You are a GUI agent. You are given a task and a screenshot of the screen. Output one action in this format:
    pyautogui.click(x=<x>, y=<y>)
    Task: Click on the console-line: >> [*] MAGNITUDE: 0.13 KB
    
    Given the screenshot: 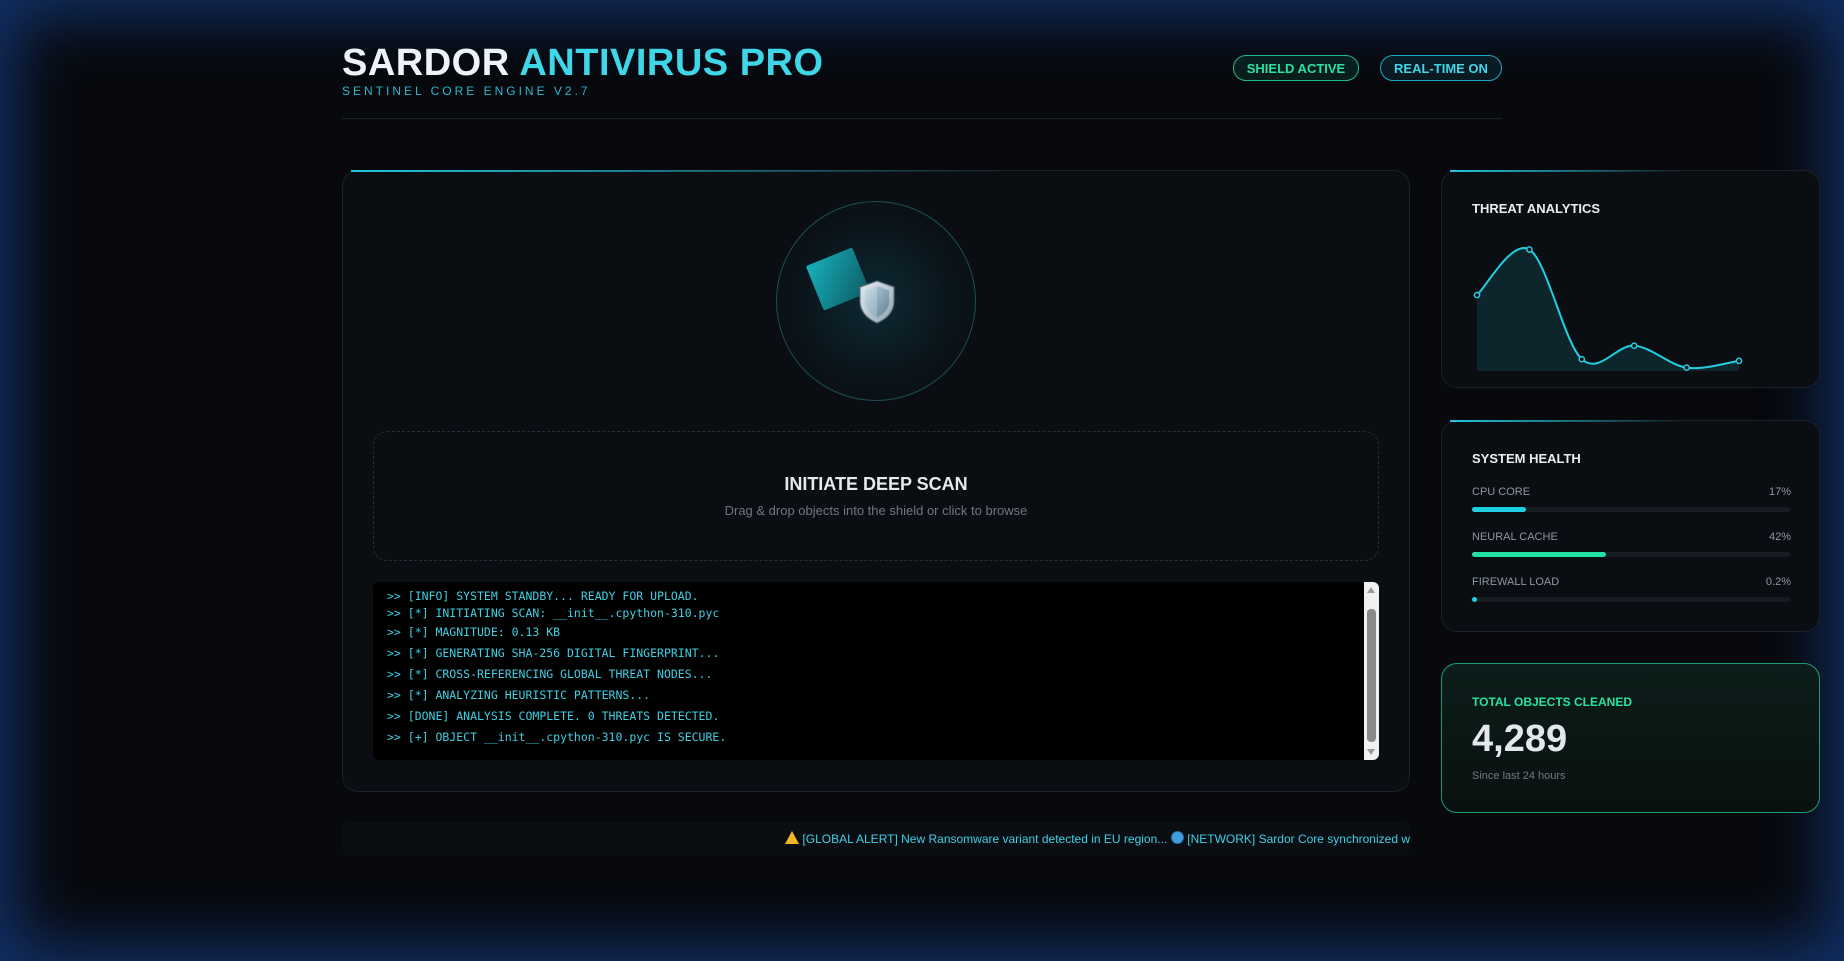 What is the action you would take?
    pyautogui.click(x=474, y=632)
    